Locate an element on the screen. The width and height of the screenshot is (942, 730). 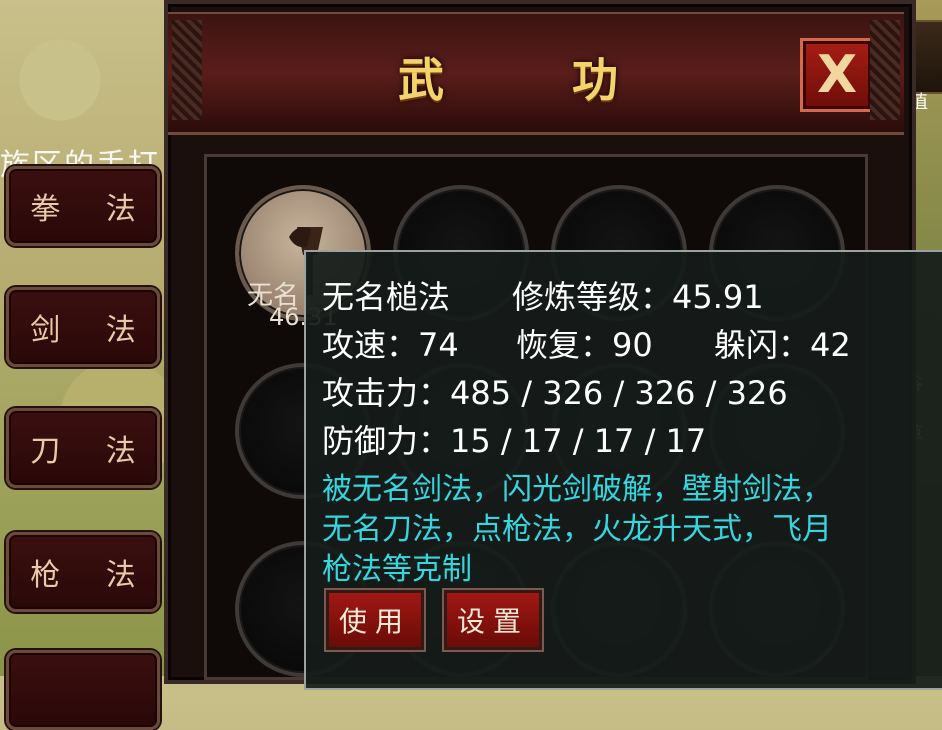
tab-spear: 枪 法 is located at coordinates (83, 572).